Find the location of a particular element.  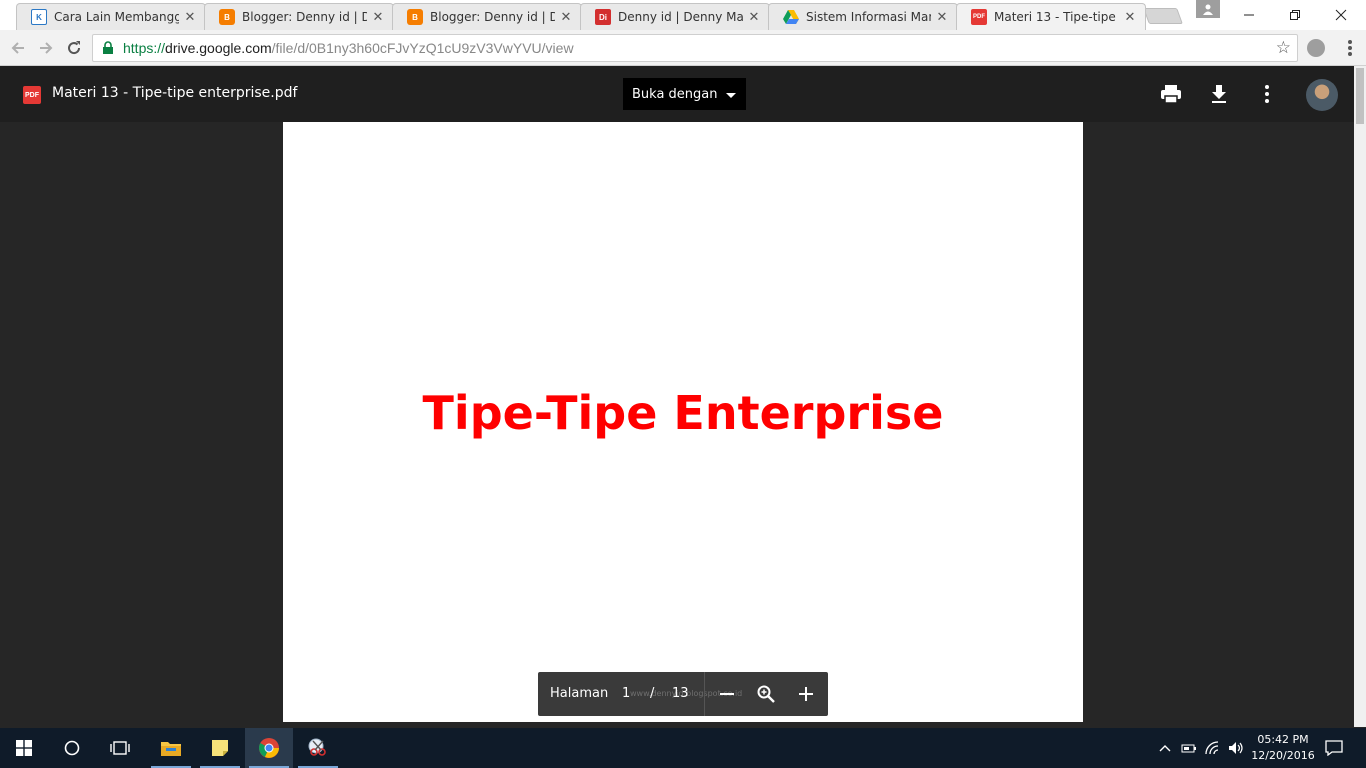

battery-icon is located at coordinates (1188, 748).